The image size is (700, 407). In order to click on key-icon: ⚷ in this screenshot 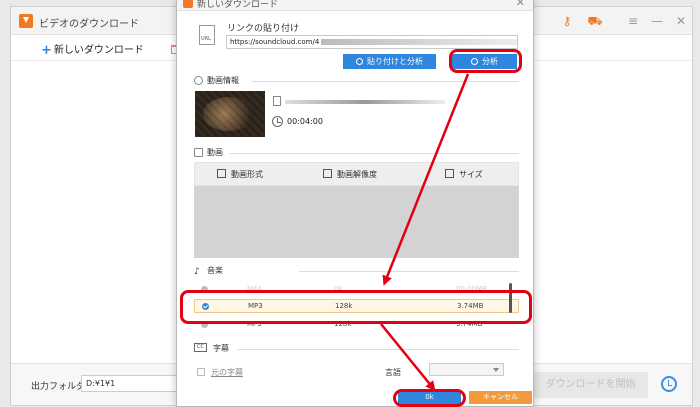, I will do `click(567, 21)`.